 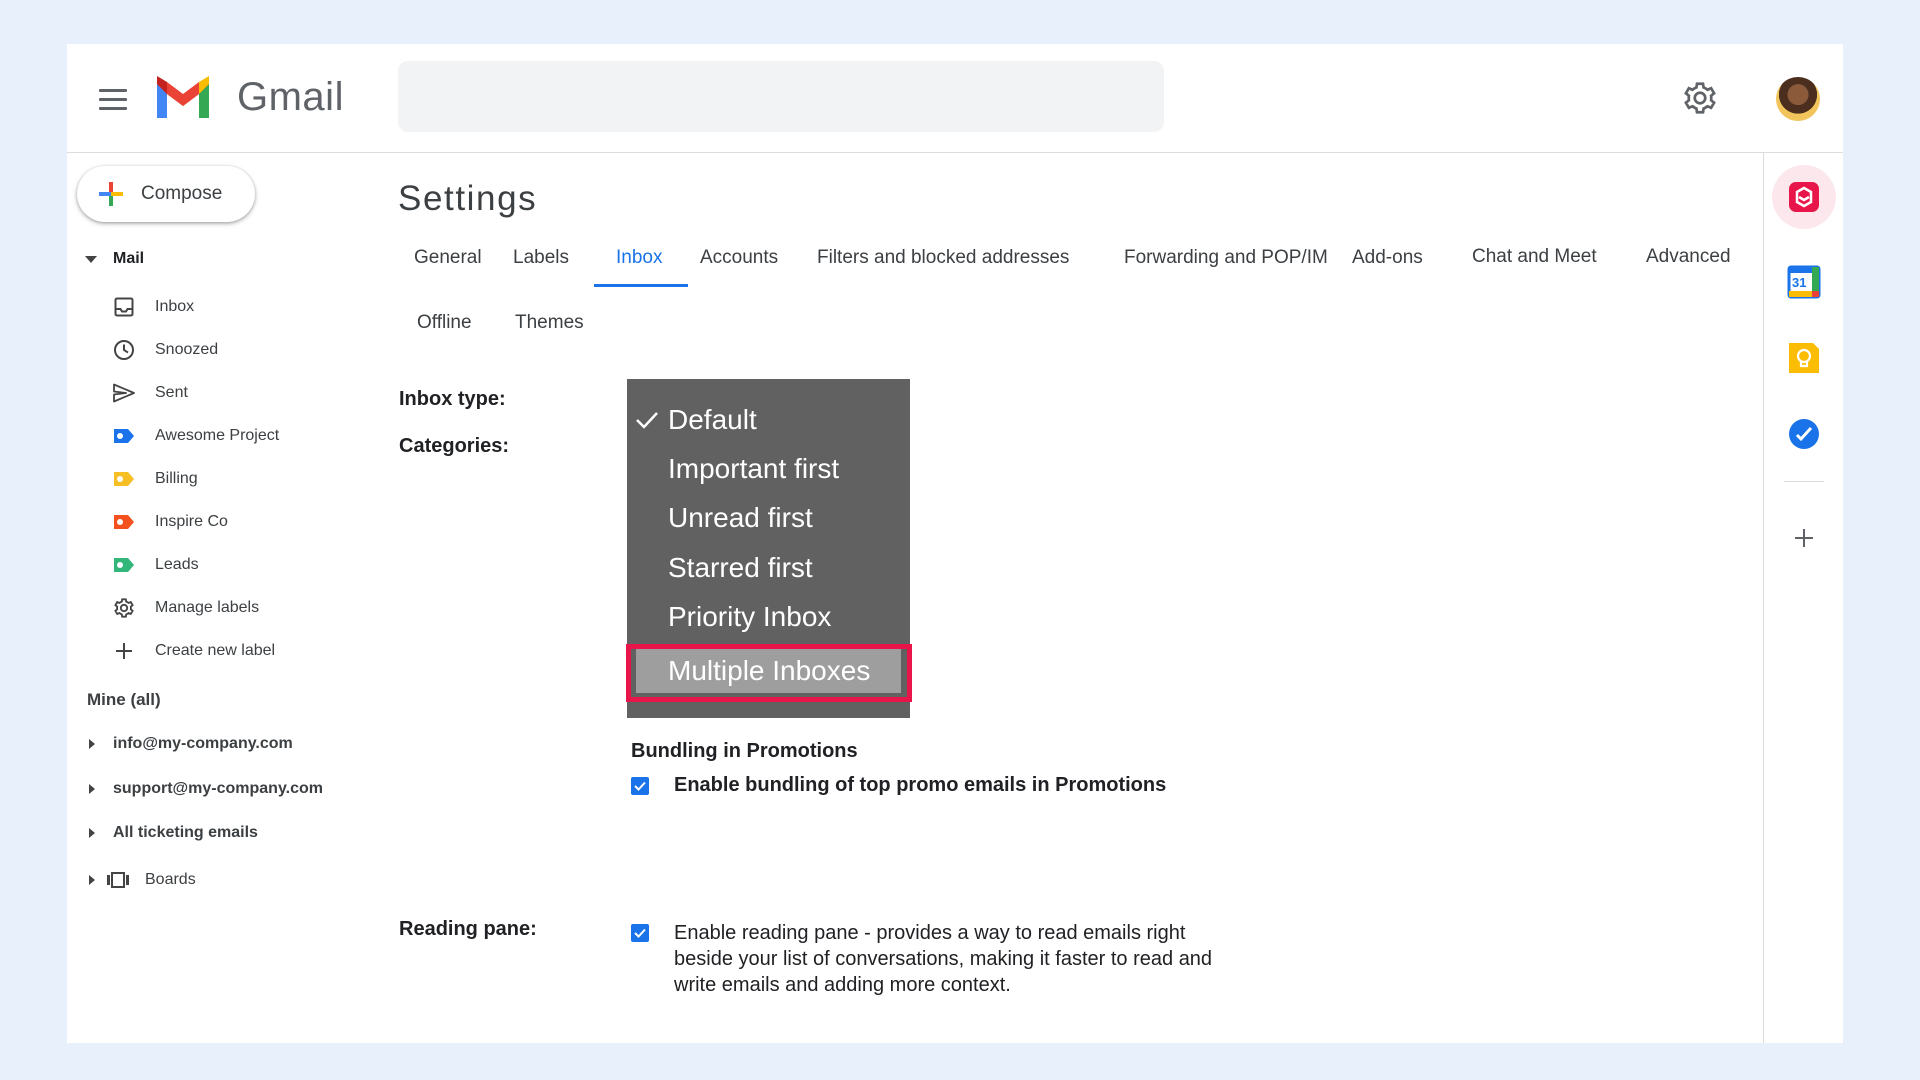 I want to click on search-input, so click(x=781, y=96).